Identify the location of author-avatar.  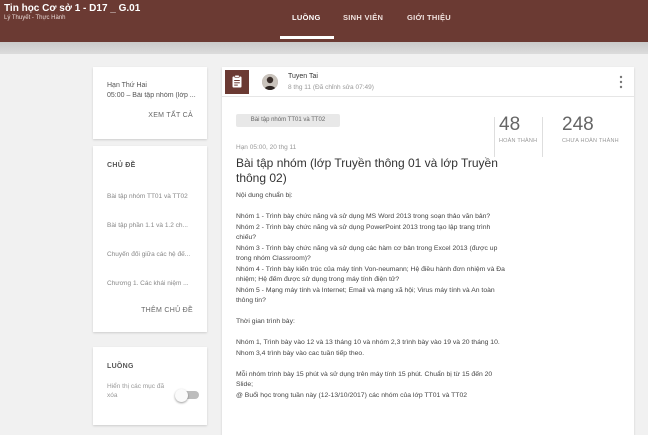
(270, 82).